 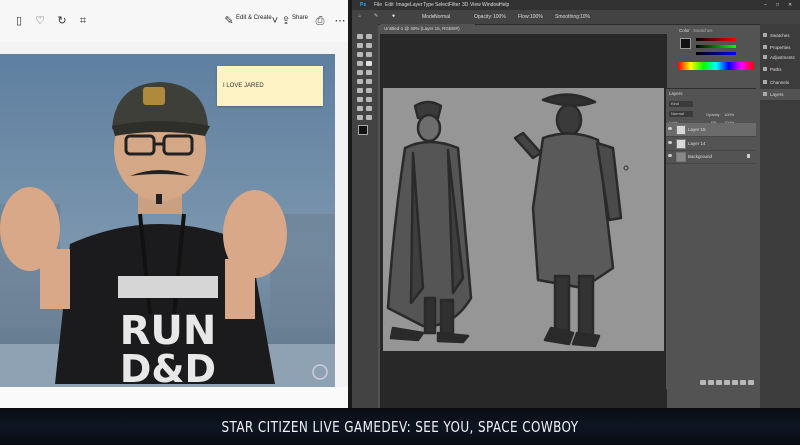 I want to click on more-icon: ⋯, so click(x=340, y=21).